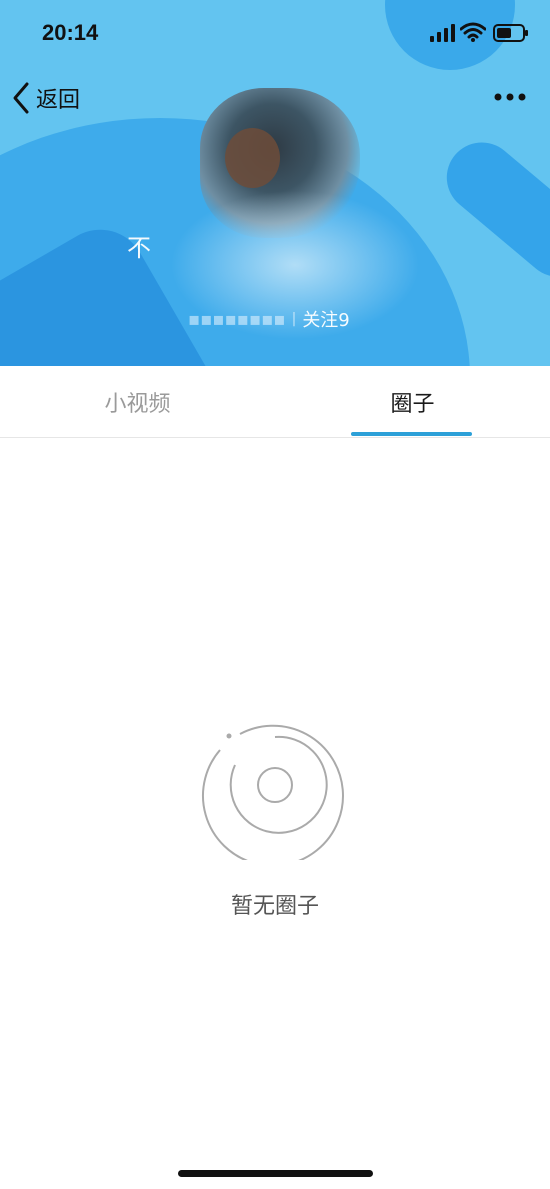 The image size is (550, 1189). I want to click on tab-bar: 小视频 圈子, so click(275, 402).